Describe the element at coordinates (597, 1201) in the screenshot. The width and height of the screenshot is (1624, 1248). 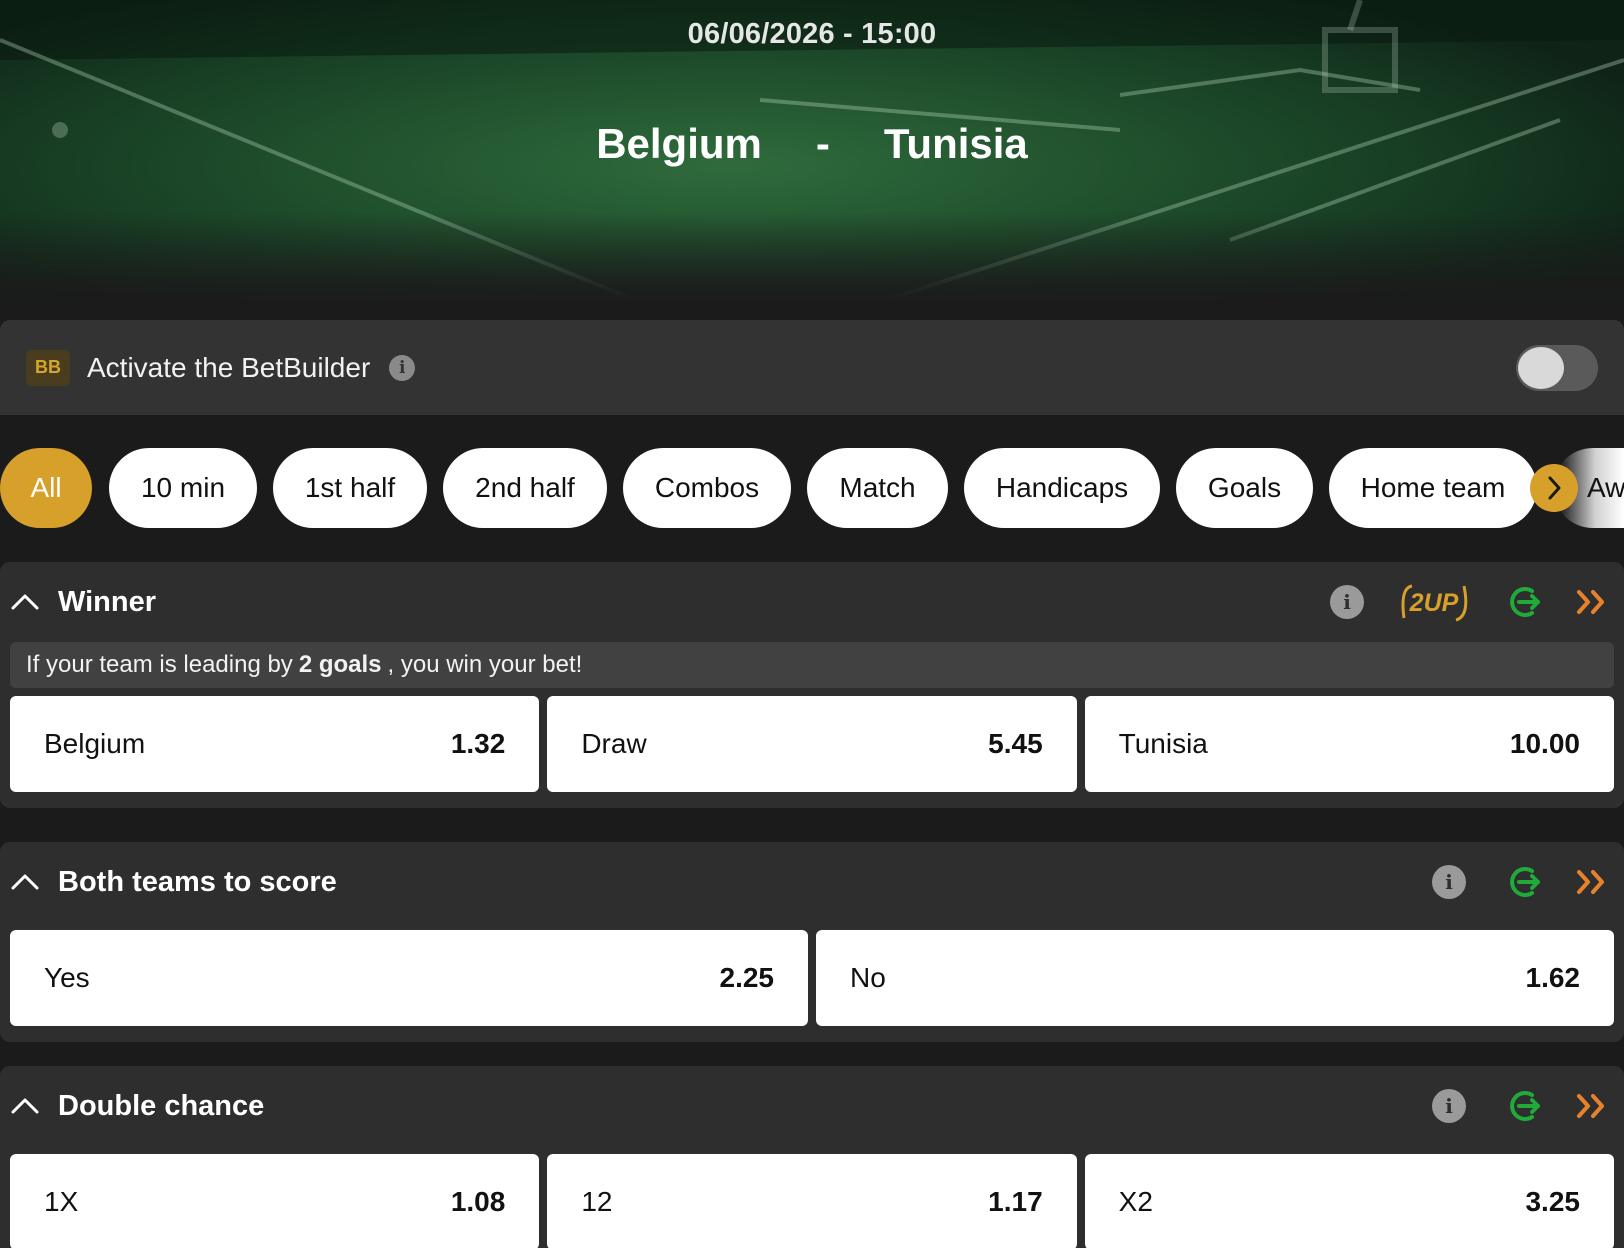
I see `selection-label: 12` at that location.